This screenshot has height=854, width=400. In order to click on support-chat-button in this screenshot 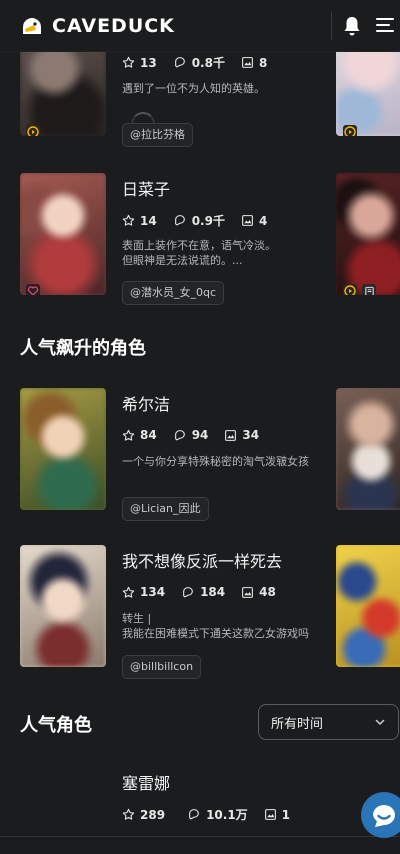, I will do `click(380, 815)`.